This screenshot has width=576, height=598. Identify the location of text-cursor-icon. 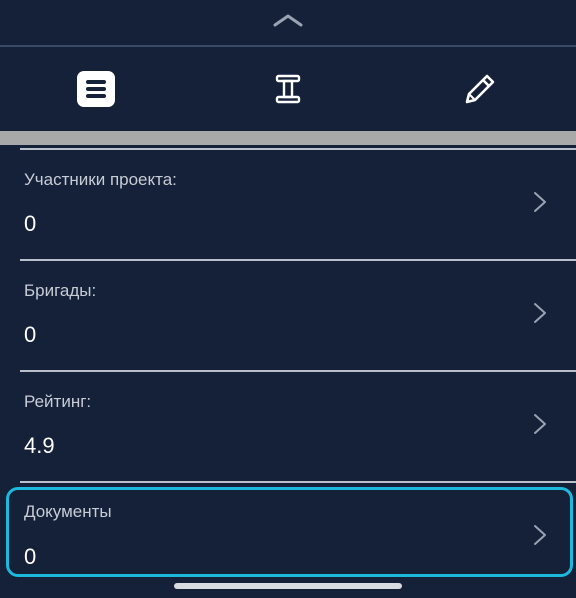
(288, 89).